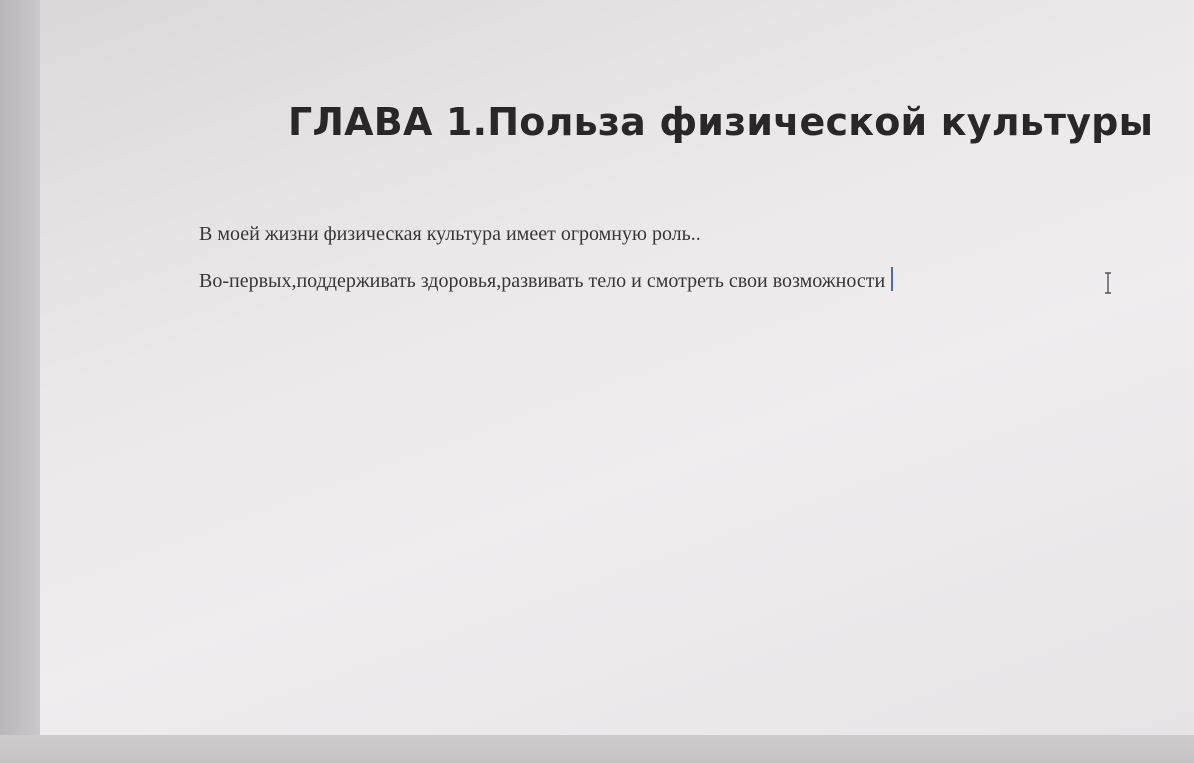 Image resolution: width=1194 pixels, height=763 pixels. Describe the element at coordinates (892, 279) in the screenshot. I see `text-caret` at that location.